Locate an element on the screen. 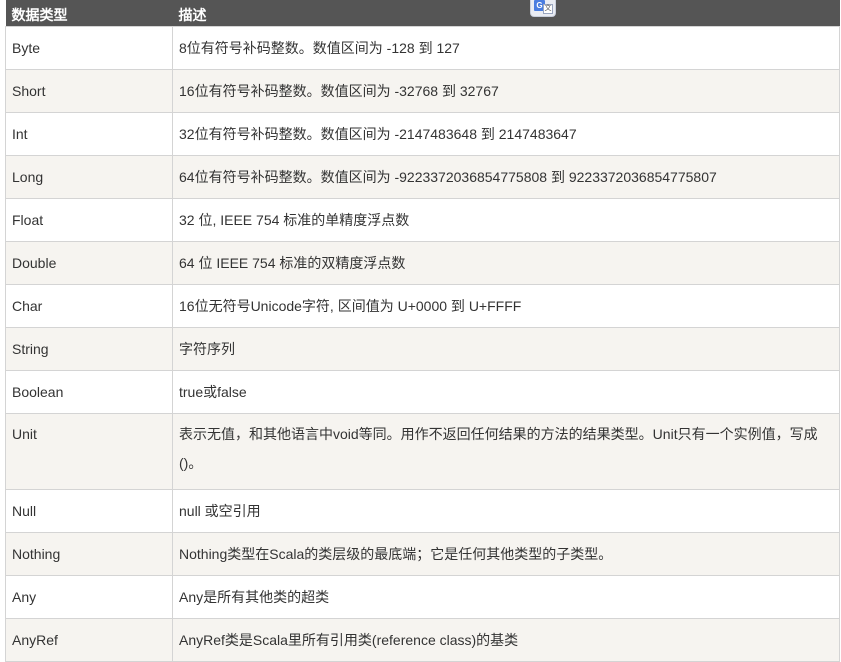 The width and height of the screenshot is (841, 662). table-row: Byte 8位有符号补码整数。数值区间为 -128 到 127 is located at coordinates (422, 48).